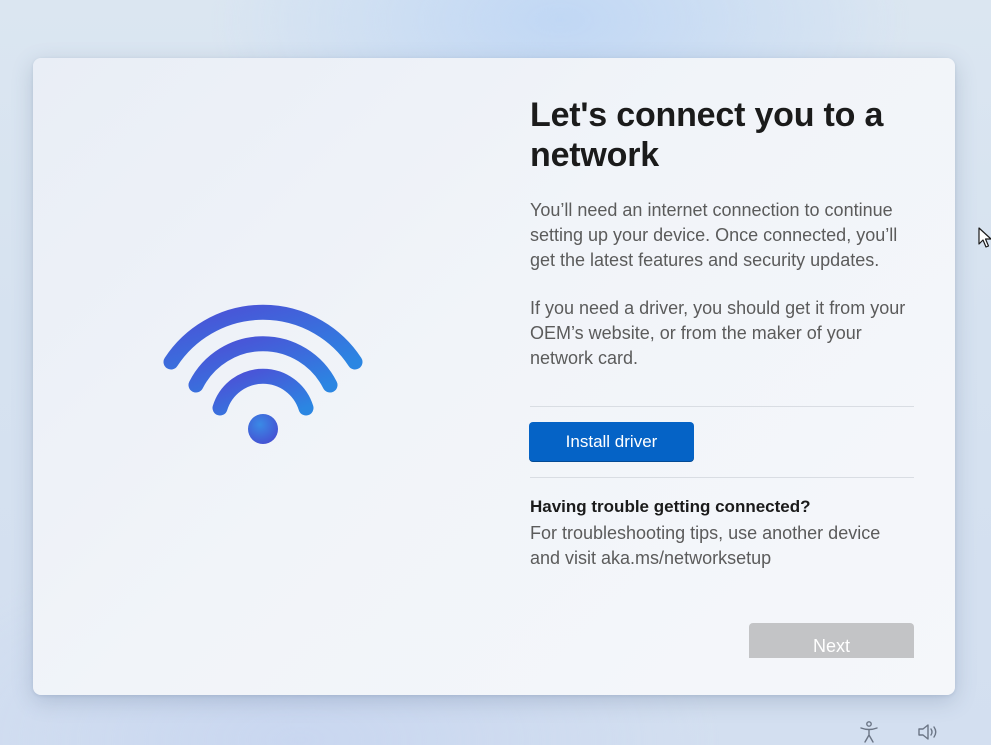 Image resolution: width=991 pixels, height=745 pixels. I want to click on volume-icon, so click(928, 732).